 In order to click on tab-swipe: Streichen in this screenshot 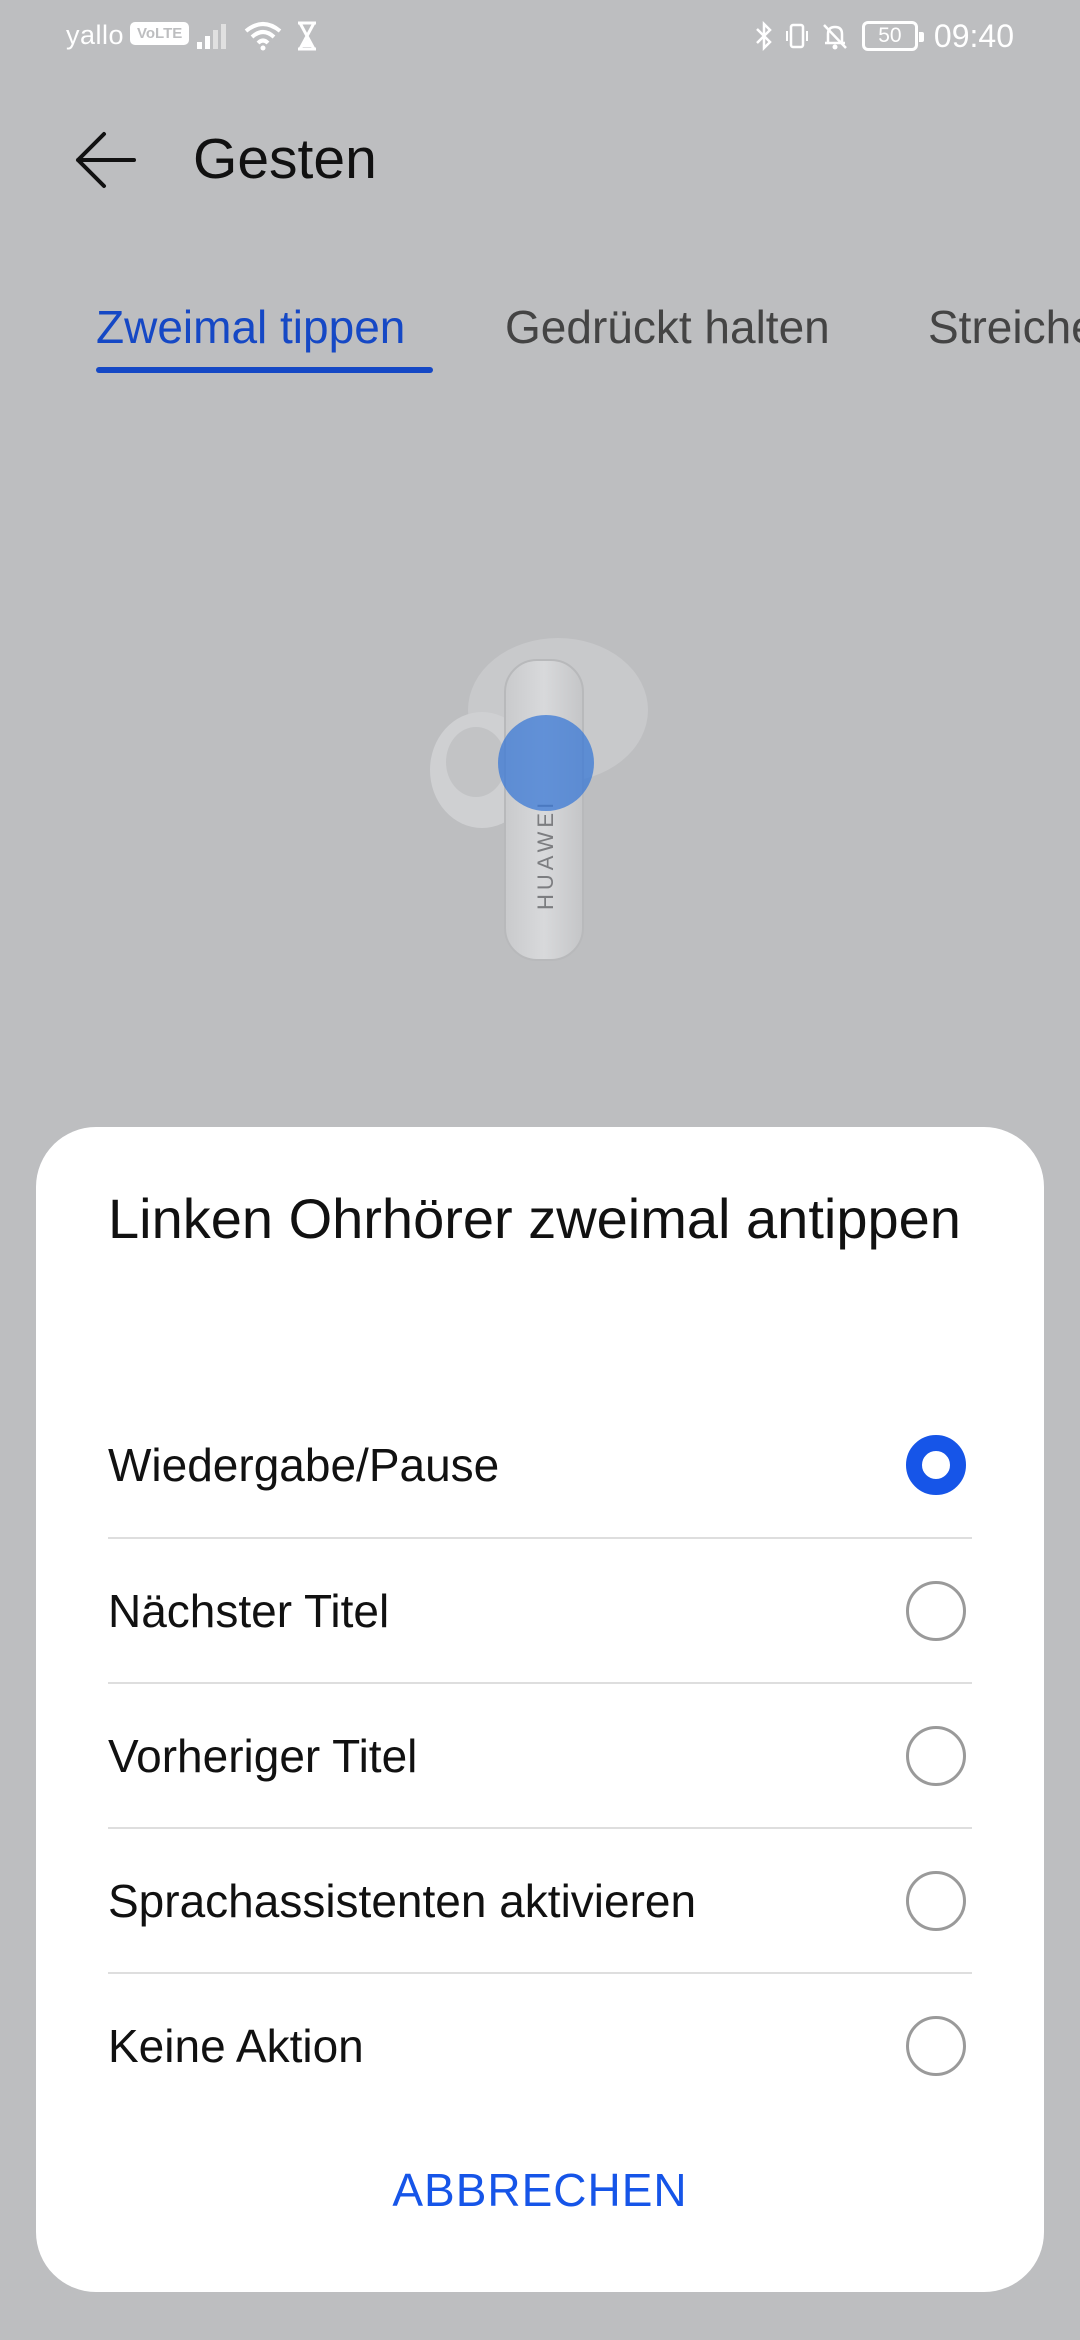, I will do `click(1004, 327)`.